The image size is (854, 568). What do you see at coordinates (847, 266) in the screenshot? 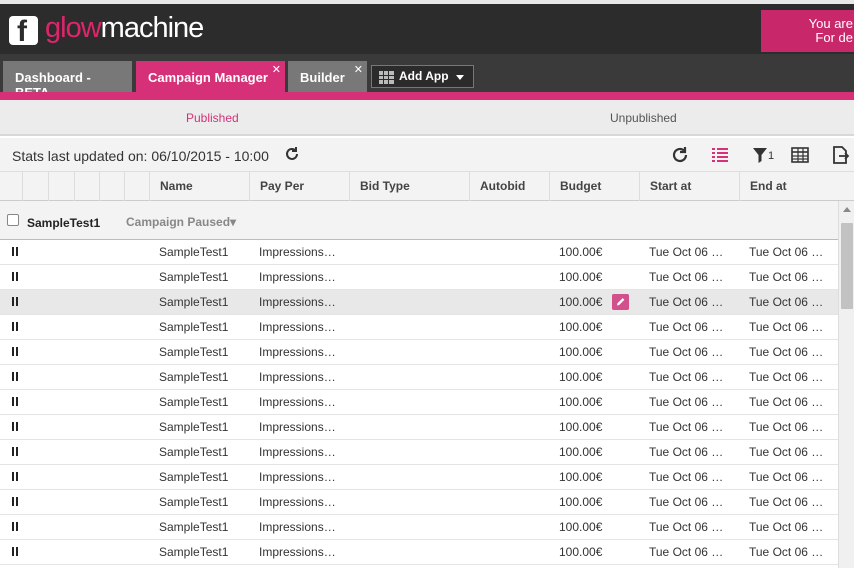
I see `scrollbar-thumb` at bounding box center [847, 266].